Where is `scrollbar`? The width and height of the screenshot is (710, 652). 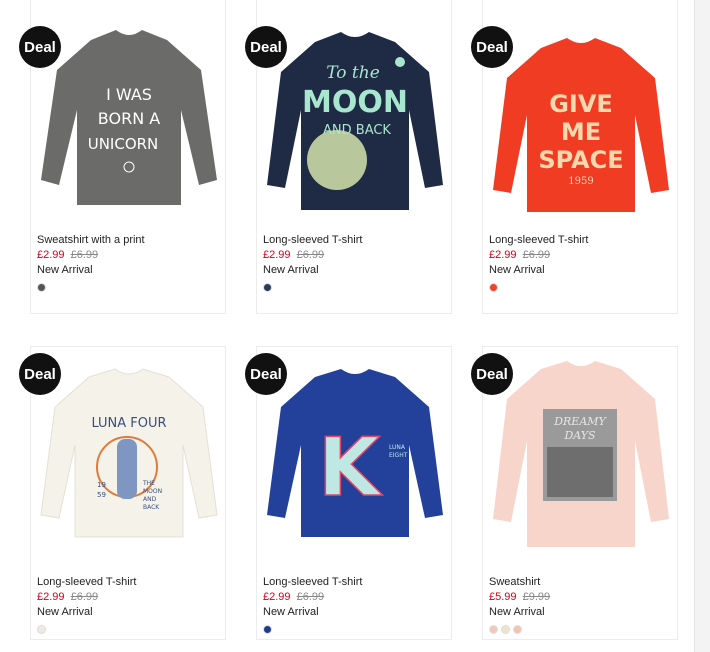 scrollbar is located at coordinates (702, 326).